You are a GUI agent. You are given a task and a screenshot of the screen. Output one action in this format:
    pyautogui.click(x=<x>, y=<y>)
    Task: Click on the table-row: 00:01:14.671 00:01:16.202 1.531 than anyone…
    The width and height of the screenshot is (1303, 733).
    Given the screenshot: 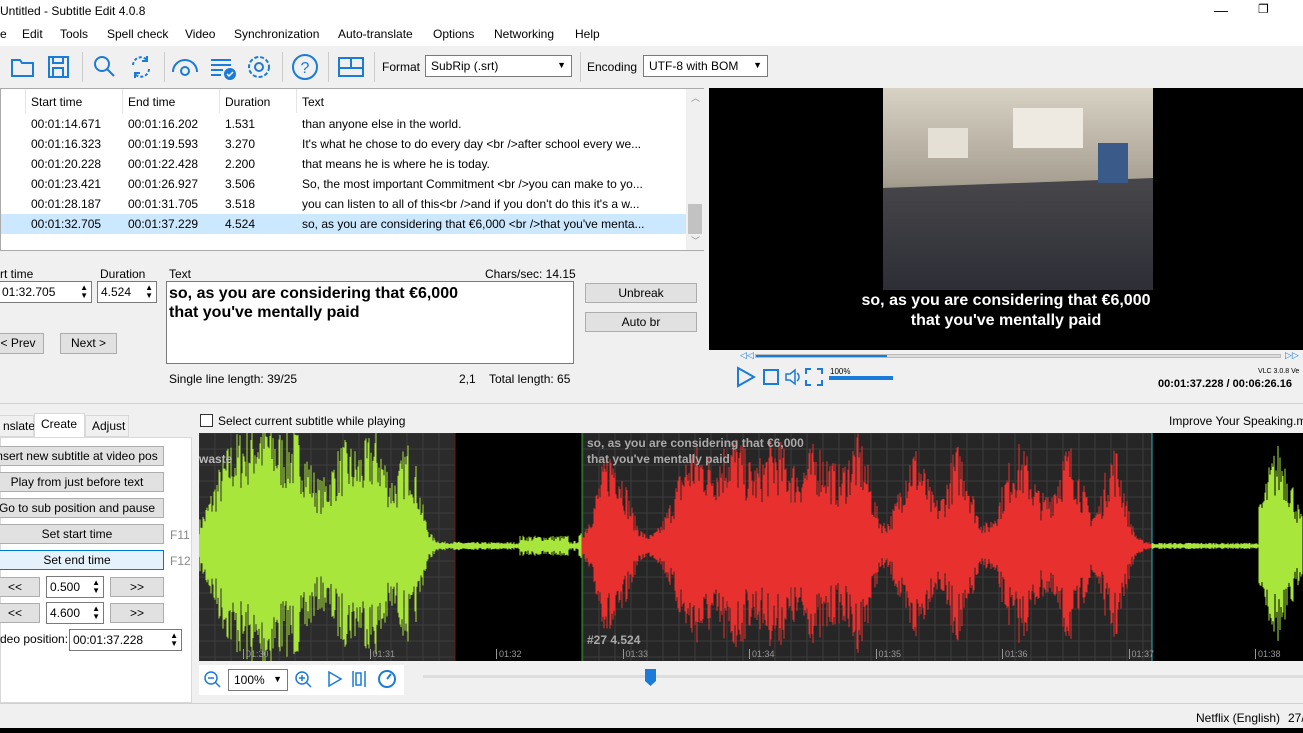 What is the action you would take?
    pyautogui.click(x=344, y=124)
    